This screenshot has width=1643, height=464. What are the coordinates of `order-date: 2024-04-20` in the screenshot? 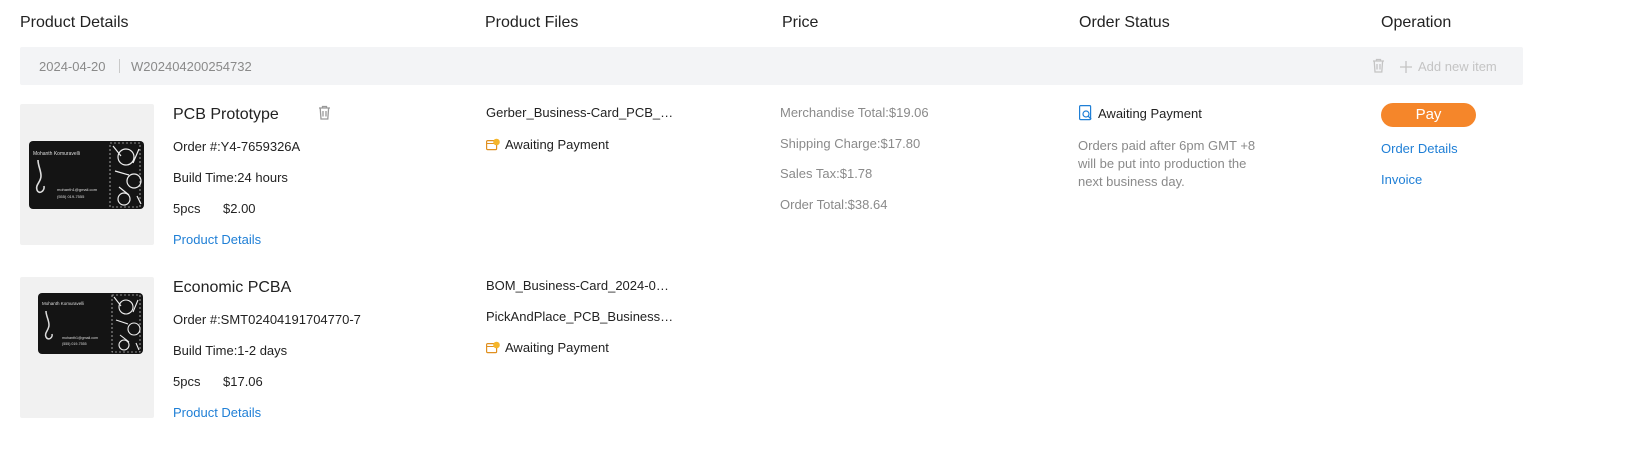 It's located at (72, 66).